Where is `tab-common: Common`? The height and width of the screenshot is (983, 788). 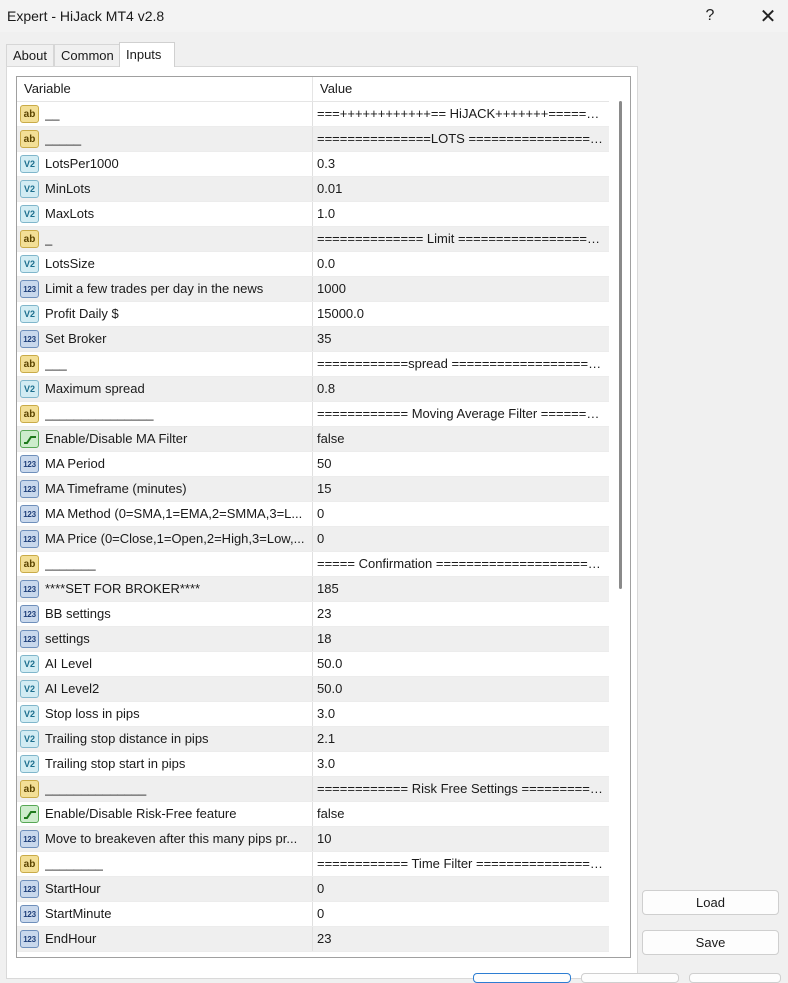 tab-common: Common is located at coordinates (87, 55).